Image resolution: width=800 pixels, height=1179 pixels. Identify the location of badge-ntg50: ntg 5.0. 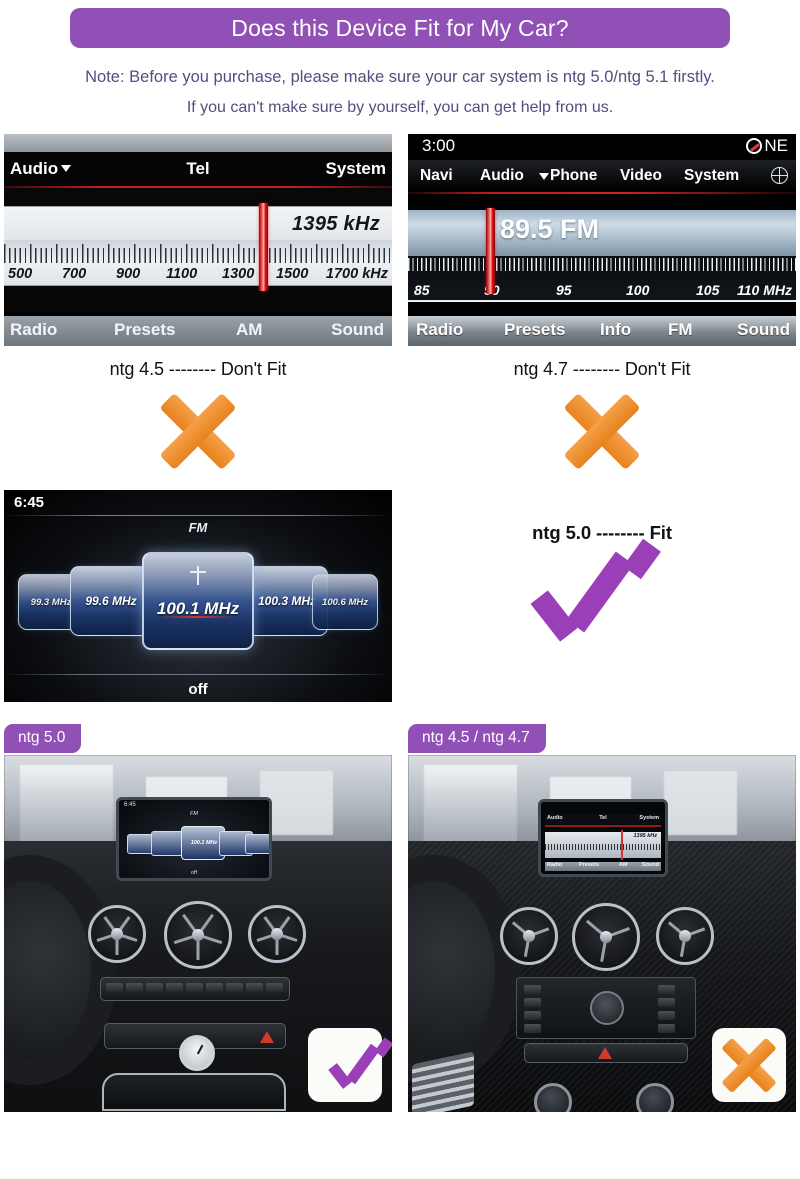
(43, 739).